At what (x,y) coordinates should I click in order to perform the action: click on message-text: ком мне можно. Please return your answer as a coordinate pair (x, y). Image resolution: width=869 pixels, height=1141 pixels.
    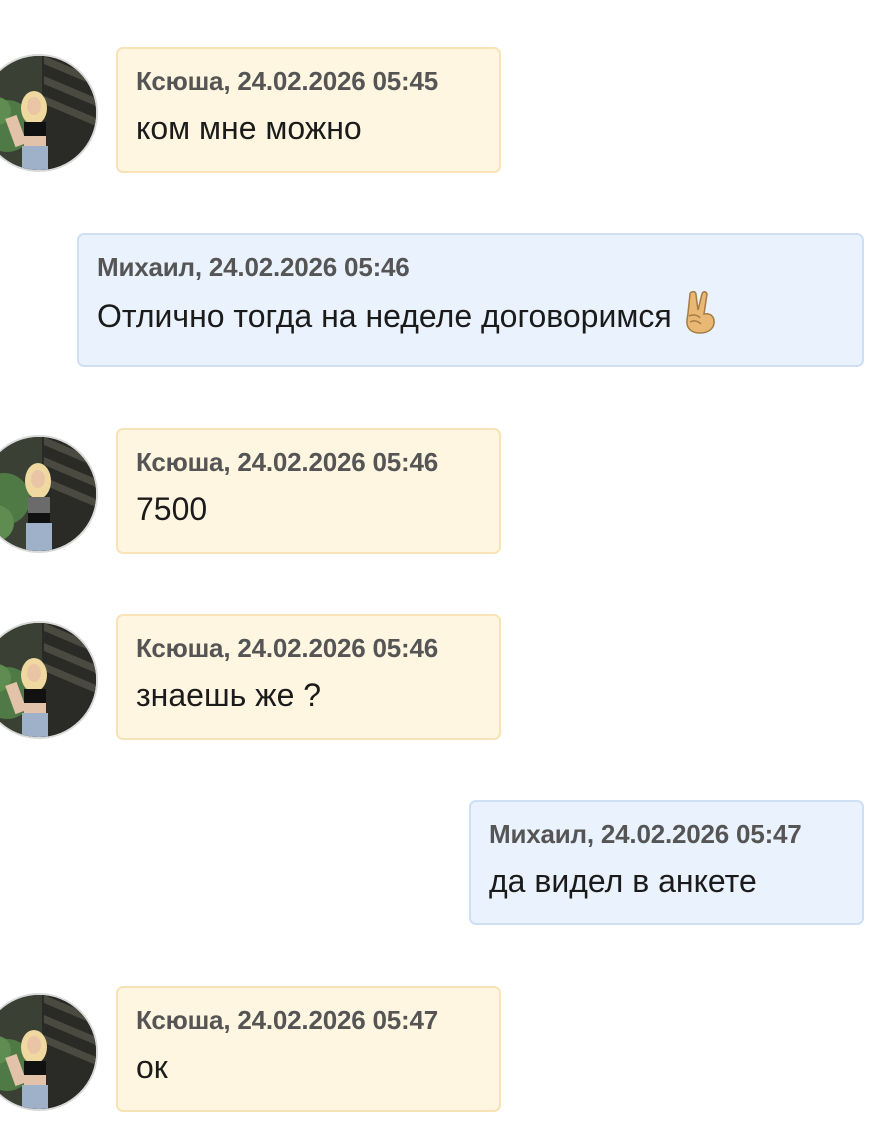
    Looking at the image, I should click on (249, 128).